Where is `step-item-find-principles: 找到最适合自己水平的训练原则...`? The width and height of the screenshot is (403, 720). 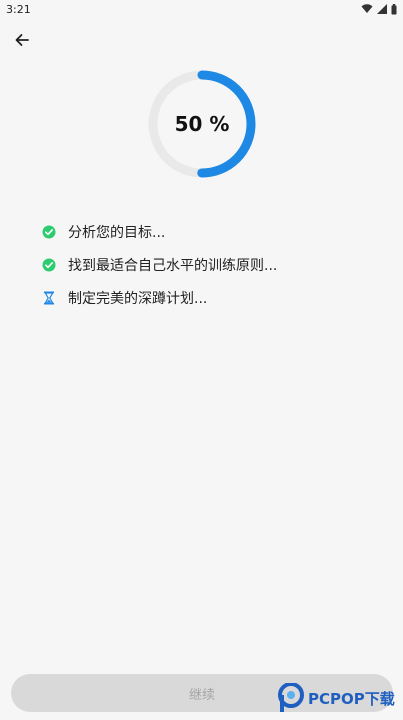
step-item-find-principles: 找到最适合自己水平的训练原则... is located at coordinates (212, 264).